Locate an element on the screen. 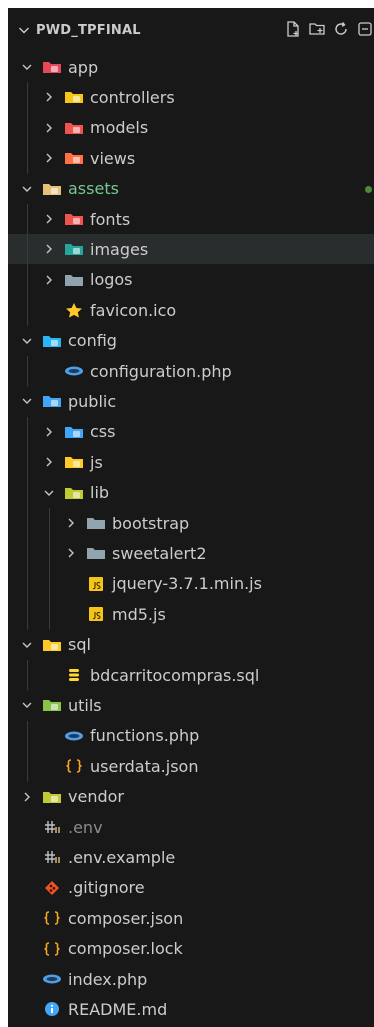 The image size is (374, 1027). tree-file: configuration.php is located at coordinates (191, 371).